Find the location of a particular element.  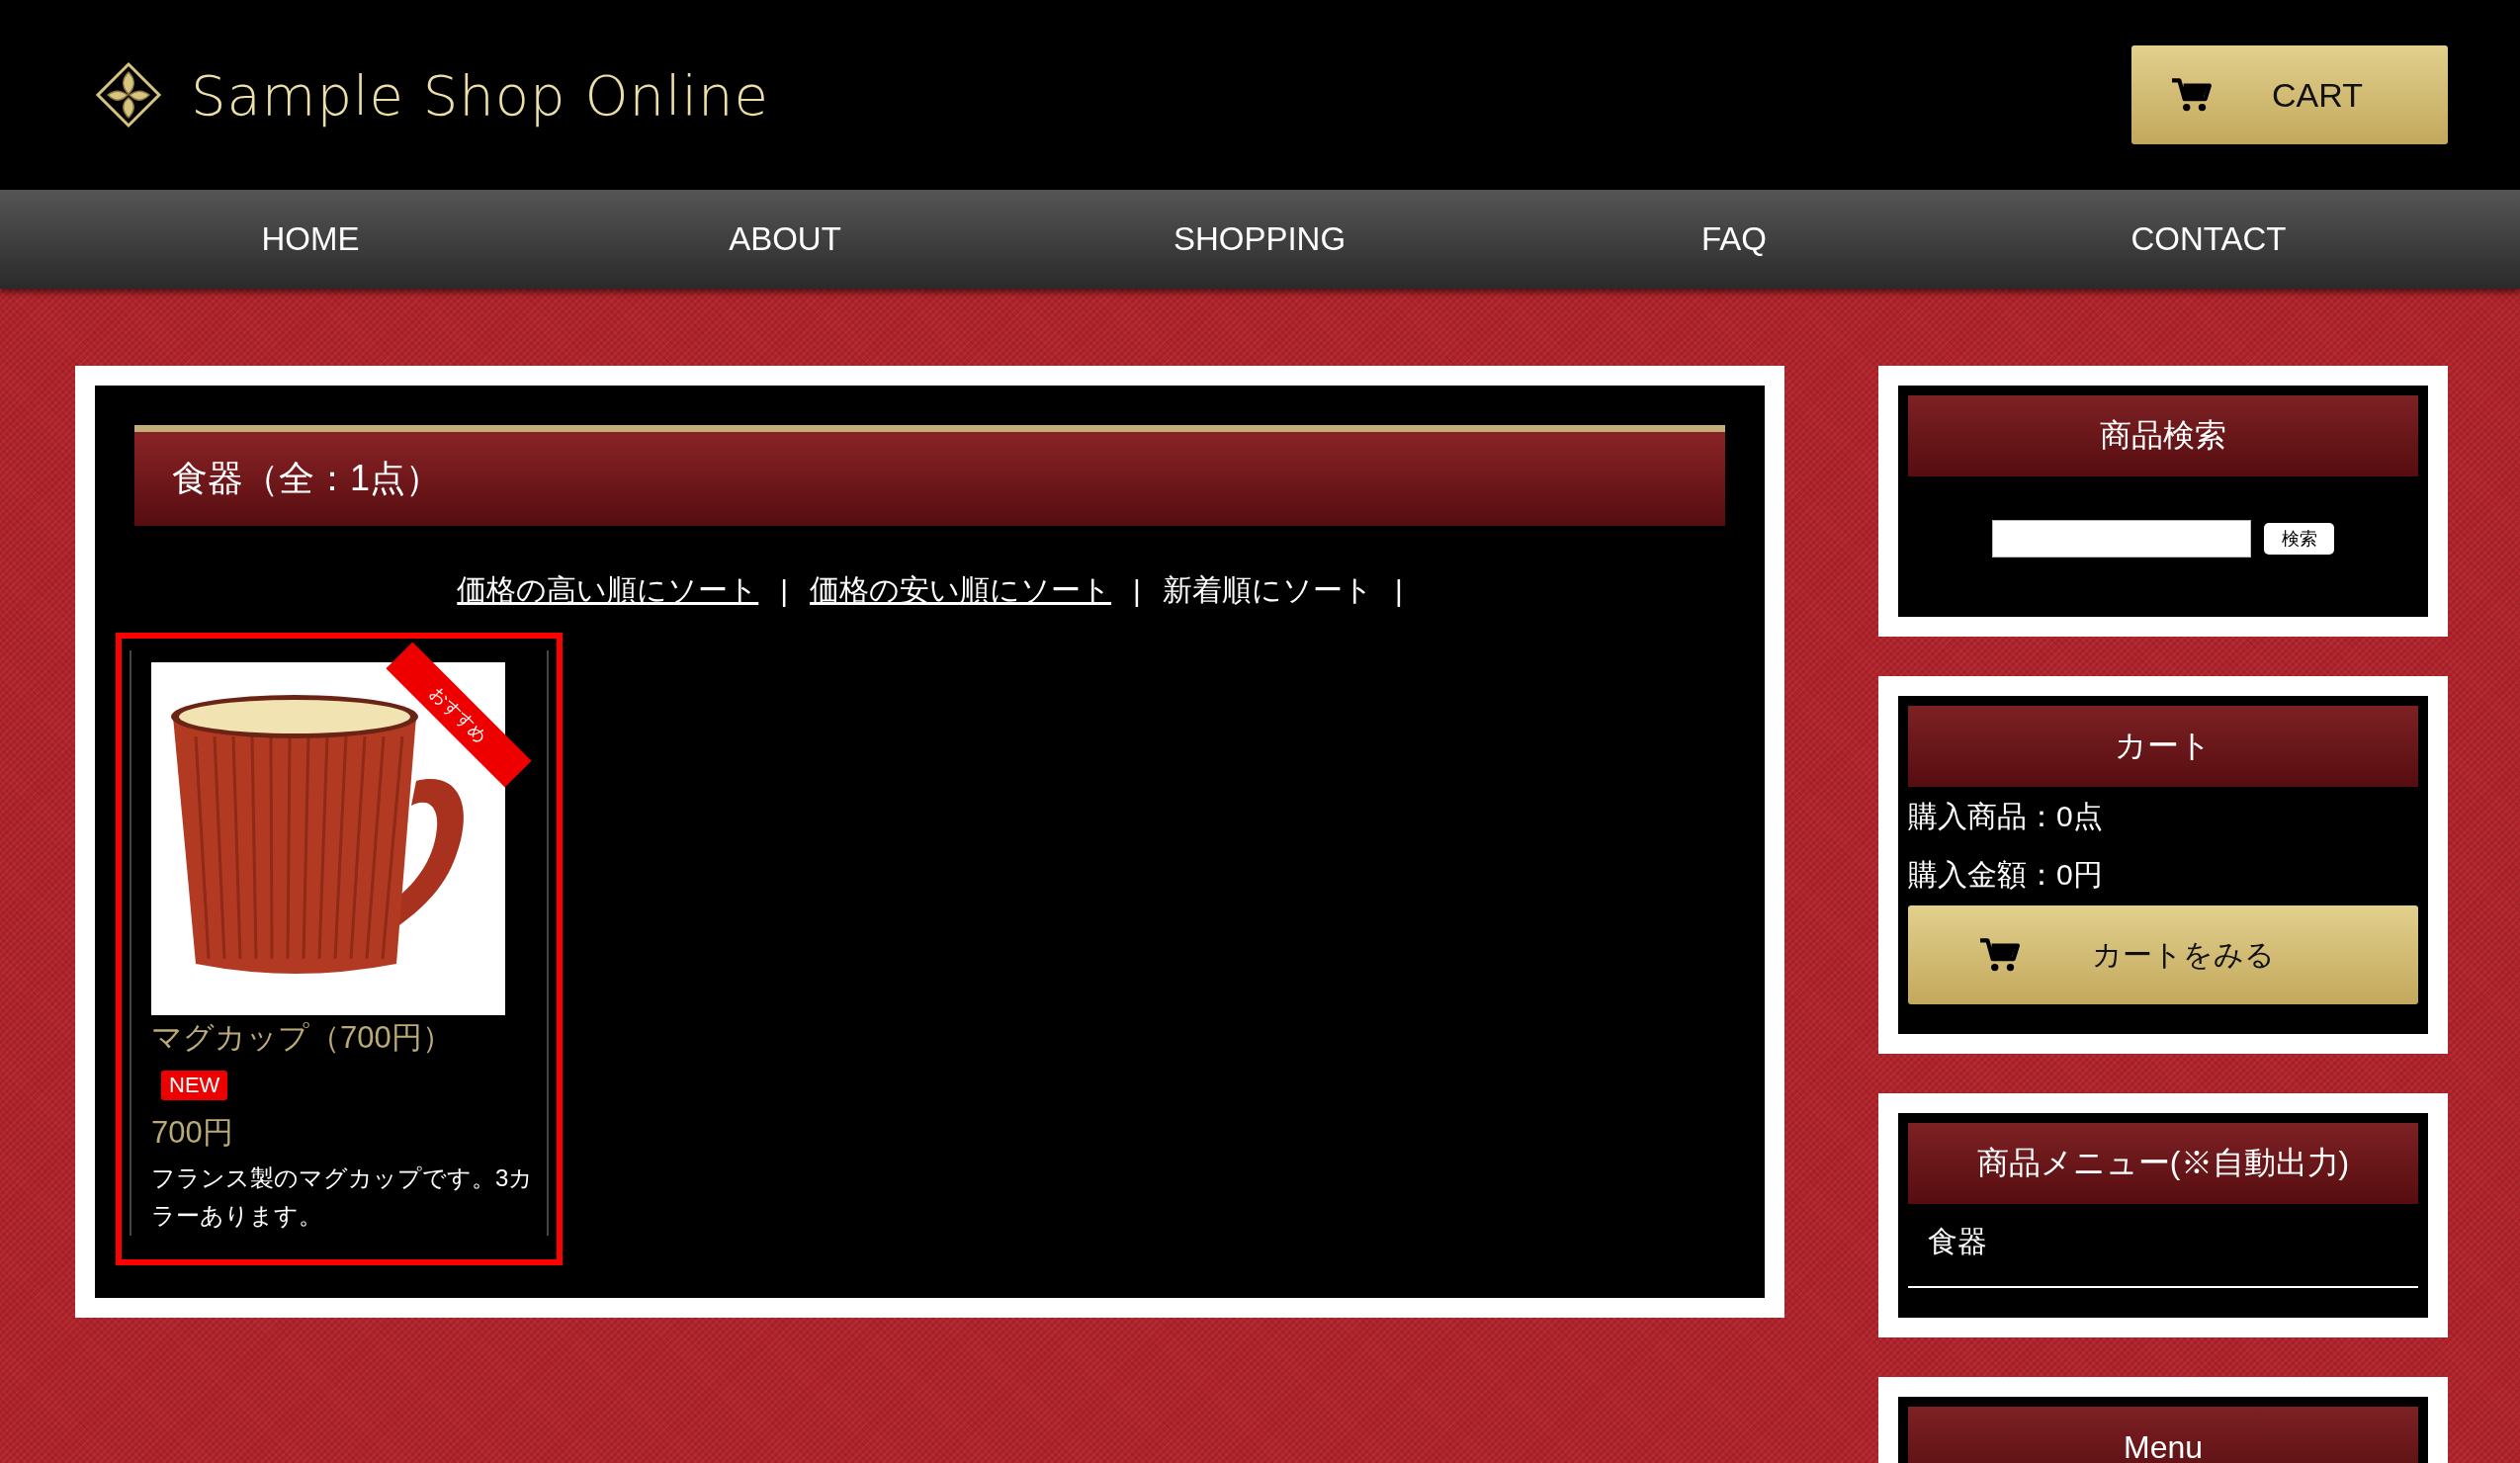

cart-button: CART is located at coordinates (2289, 94).